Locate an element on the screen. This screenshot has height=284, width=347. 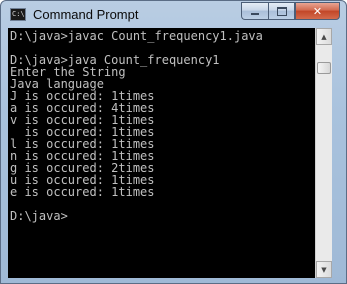
console-line: D:\java> is located at coordinates (39, 216).